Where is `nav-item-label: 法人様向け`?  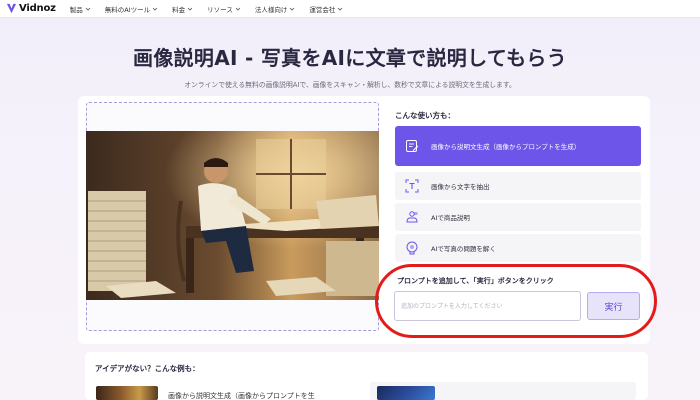
nav-item-label: 法人様向け is located at coordinates (271, 9).